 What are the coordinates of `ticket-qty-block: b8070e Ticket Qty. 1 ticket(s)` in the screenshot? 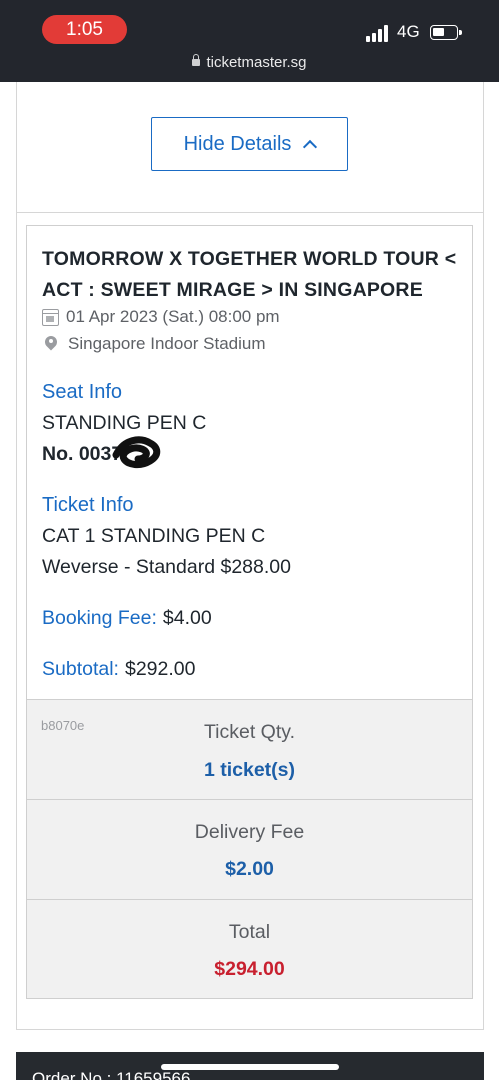 It's located at (249, 749).